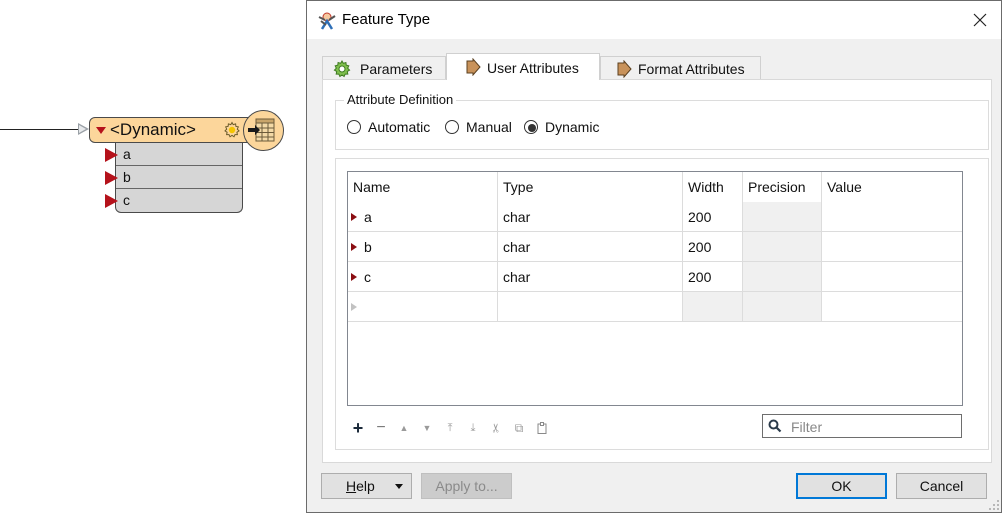  What do you see at coordinates (367, 277) in the screenshot?
I see `cell-name-text: c` at bounding box center [367, 277].